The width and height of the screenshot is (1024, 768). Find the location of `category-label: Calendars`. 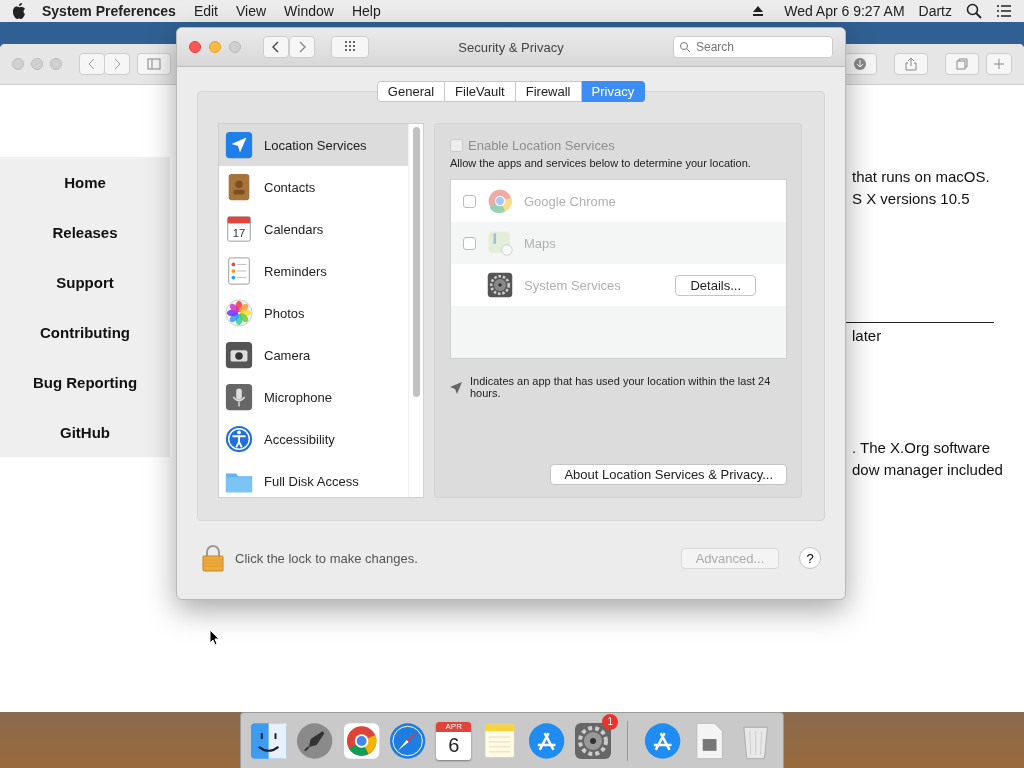

category-label: Calendars is located at coordinates (294, 229).